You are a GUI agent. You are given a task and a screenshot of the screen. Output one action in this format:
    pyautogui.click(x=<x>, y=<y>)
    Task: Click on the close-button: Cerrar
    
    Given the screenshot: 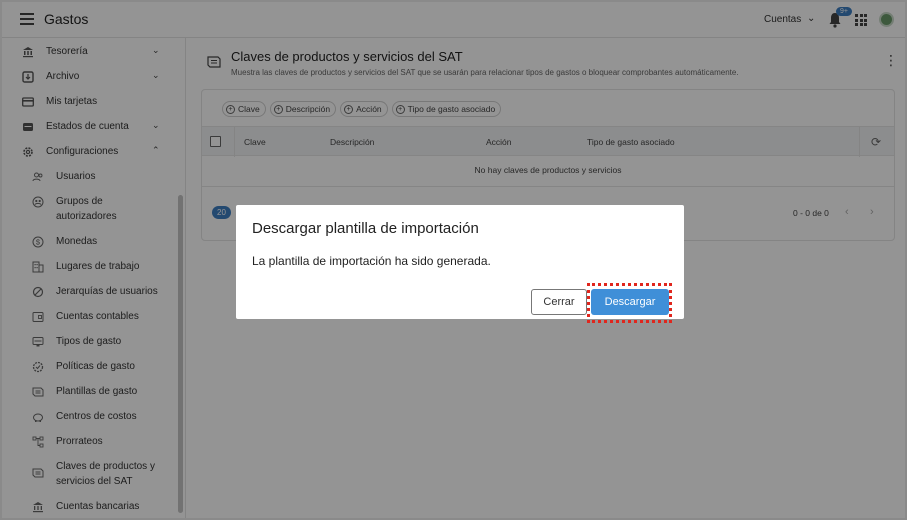 What is the action you would take?
    pyautogui.click(x=559, y=302)
    